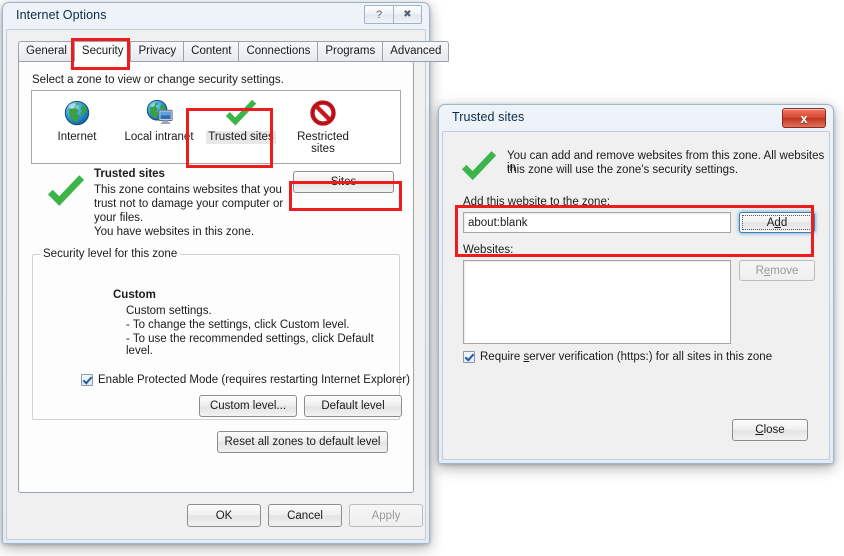 This screenshot has height=556, width=844. Describe the element at coordinates (134, 295) in the screenshot. I see `security-level-name: Custom` at that location.